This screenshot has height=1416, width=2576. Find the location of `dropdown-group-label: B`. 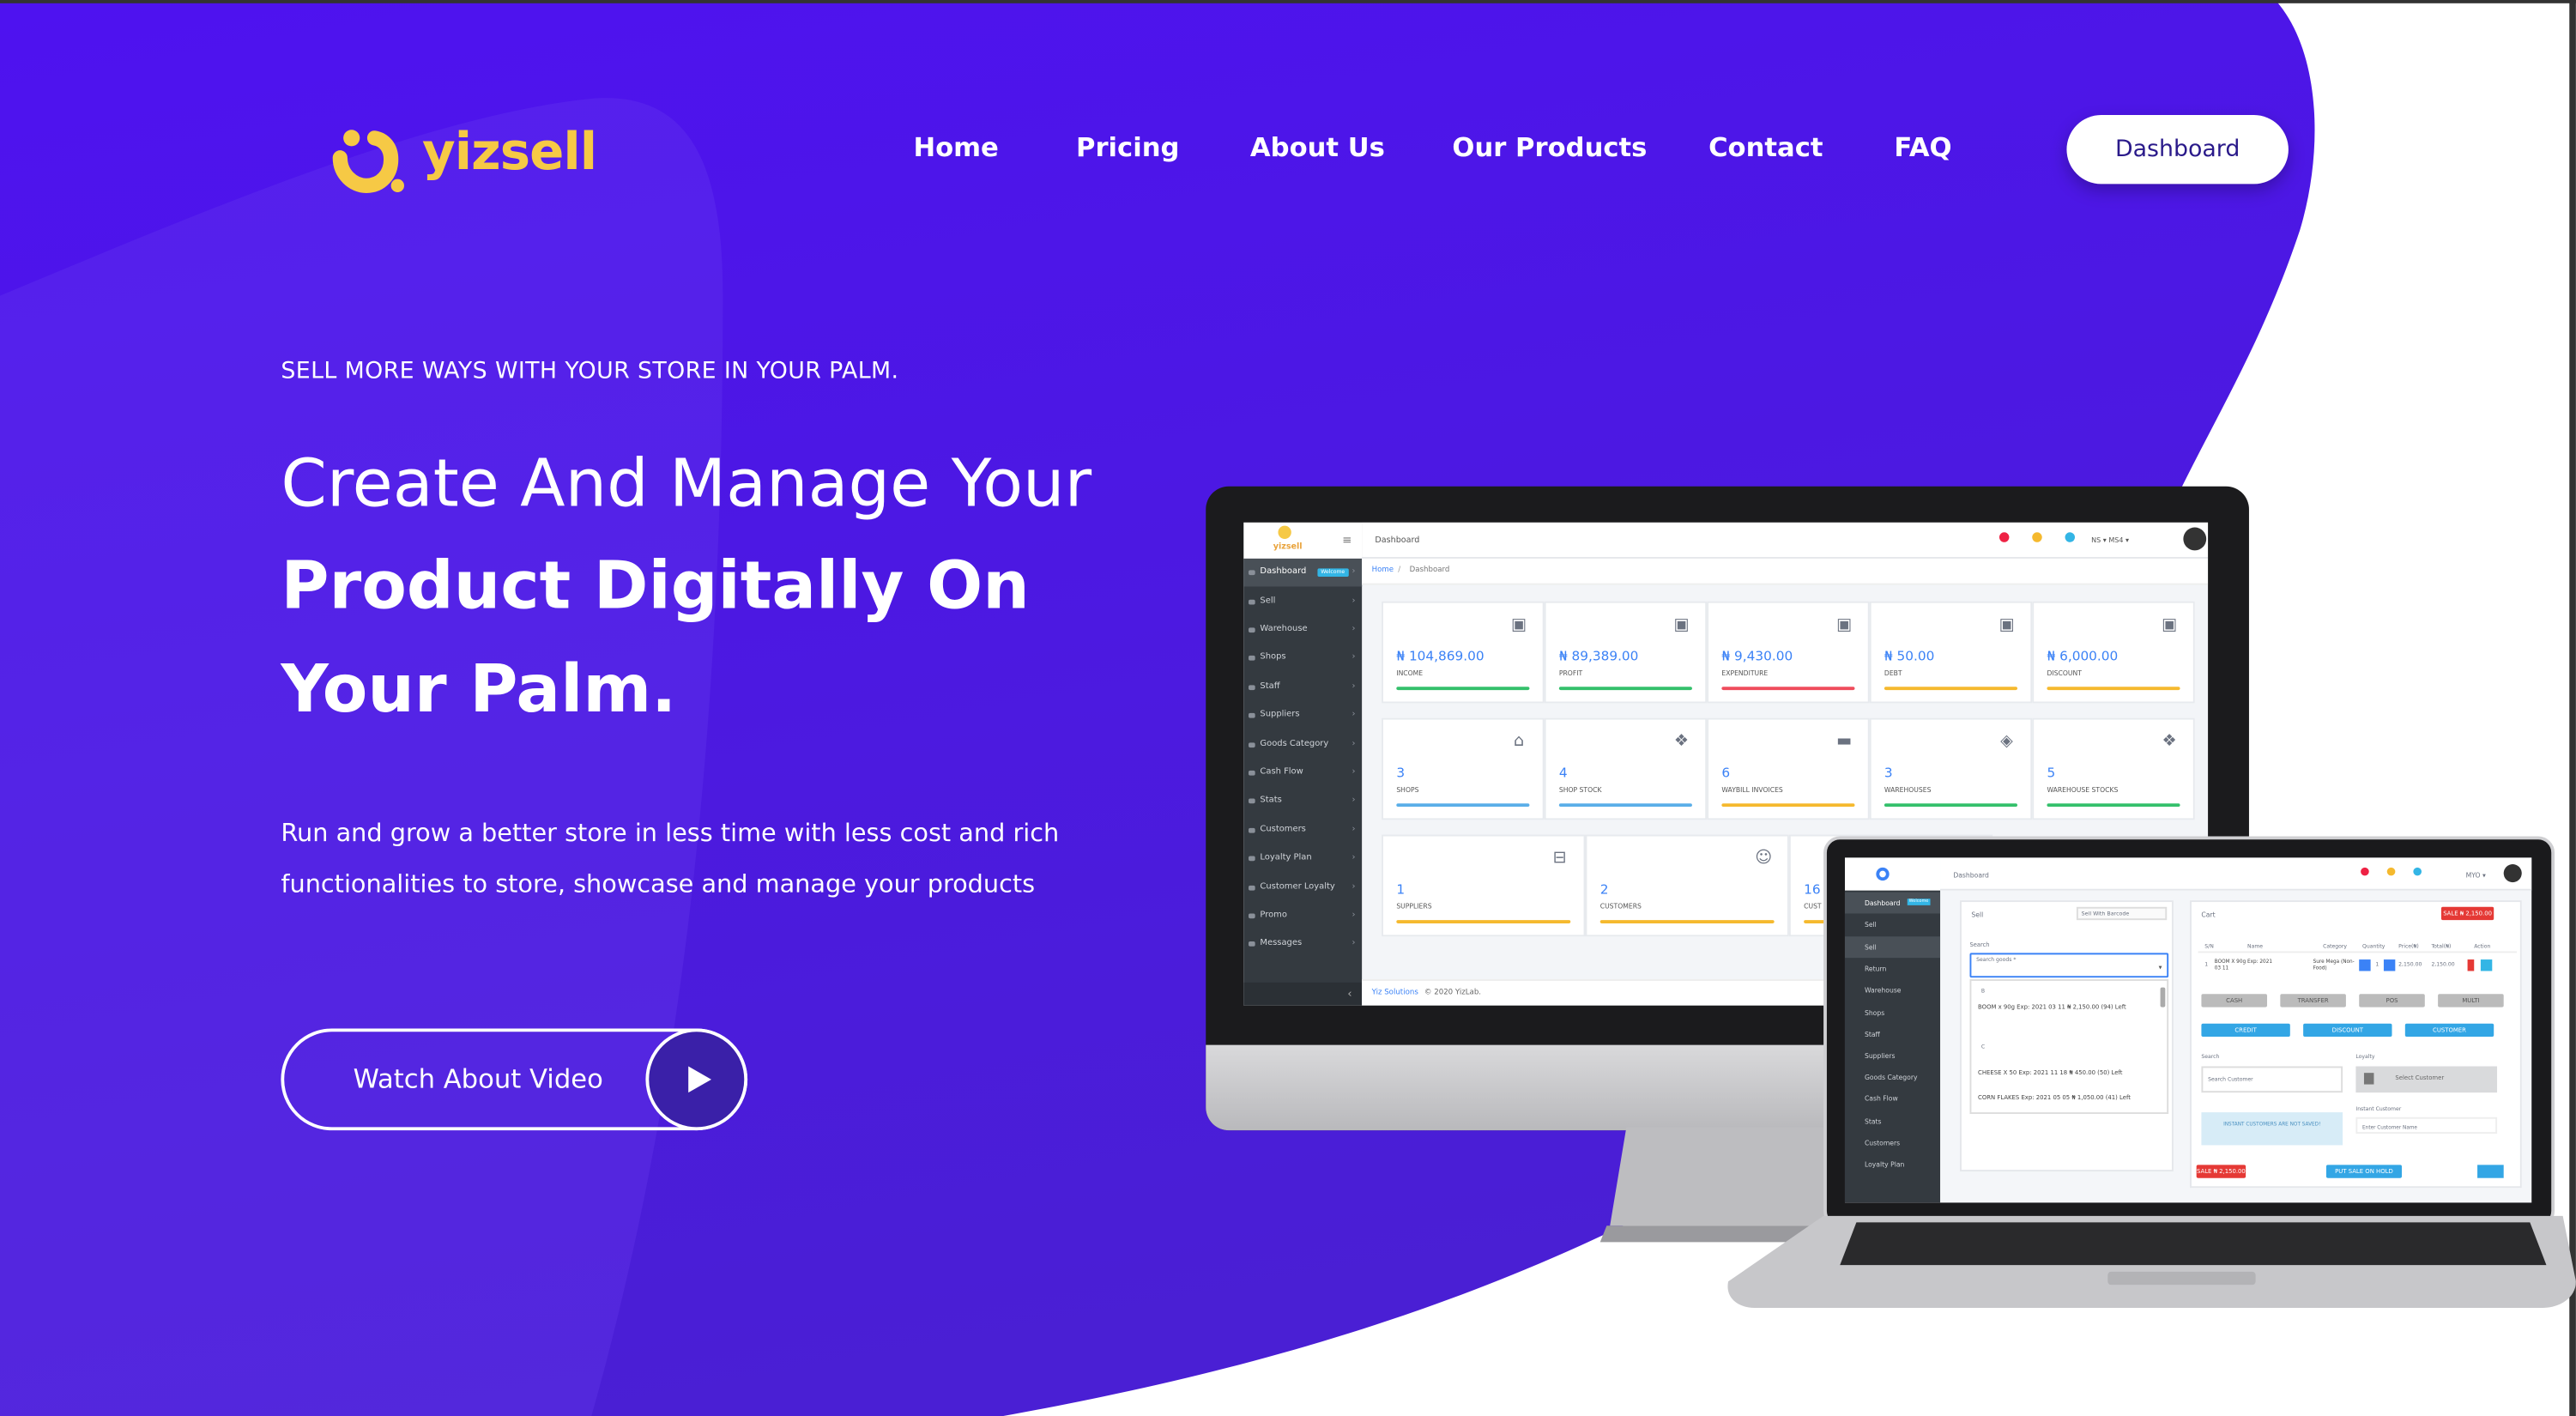

dropdown-group-label: B is located at coordinates (1983, 991).